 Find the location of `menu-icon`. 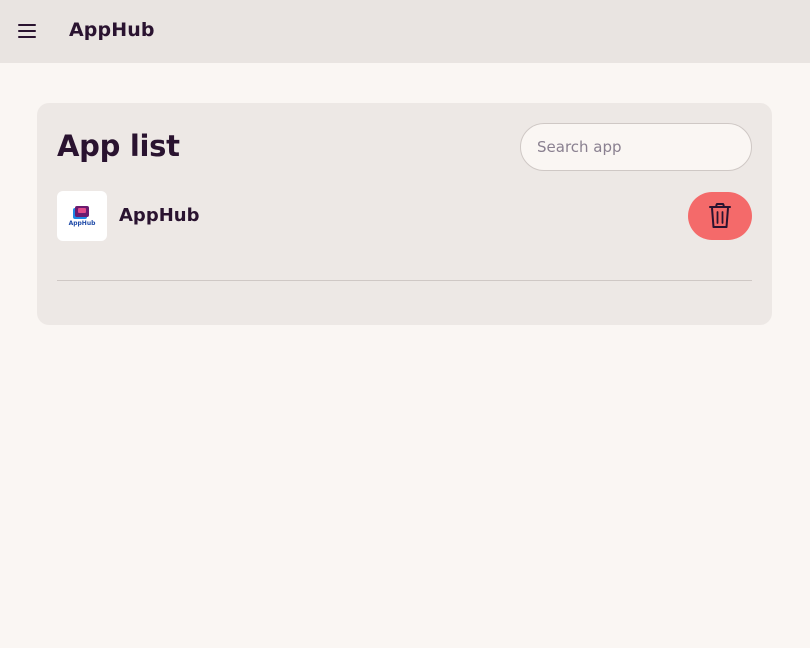

menu-icon is located at coordinates (29, 31).